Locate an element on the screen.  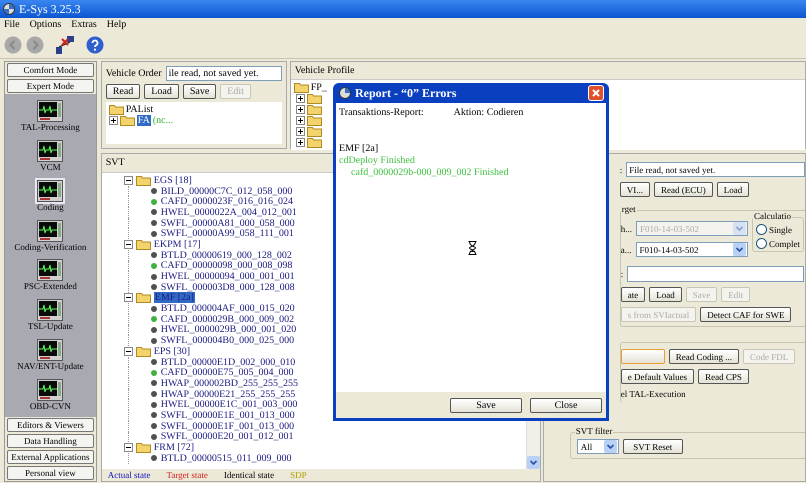
tree-item: SWFL_00000A99_058_111_001 is located at coordinates (227, 234).